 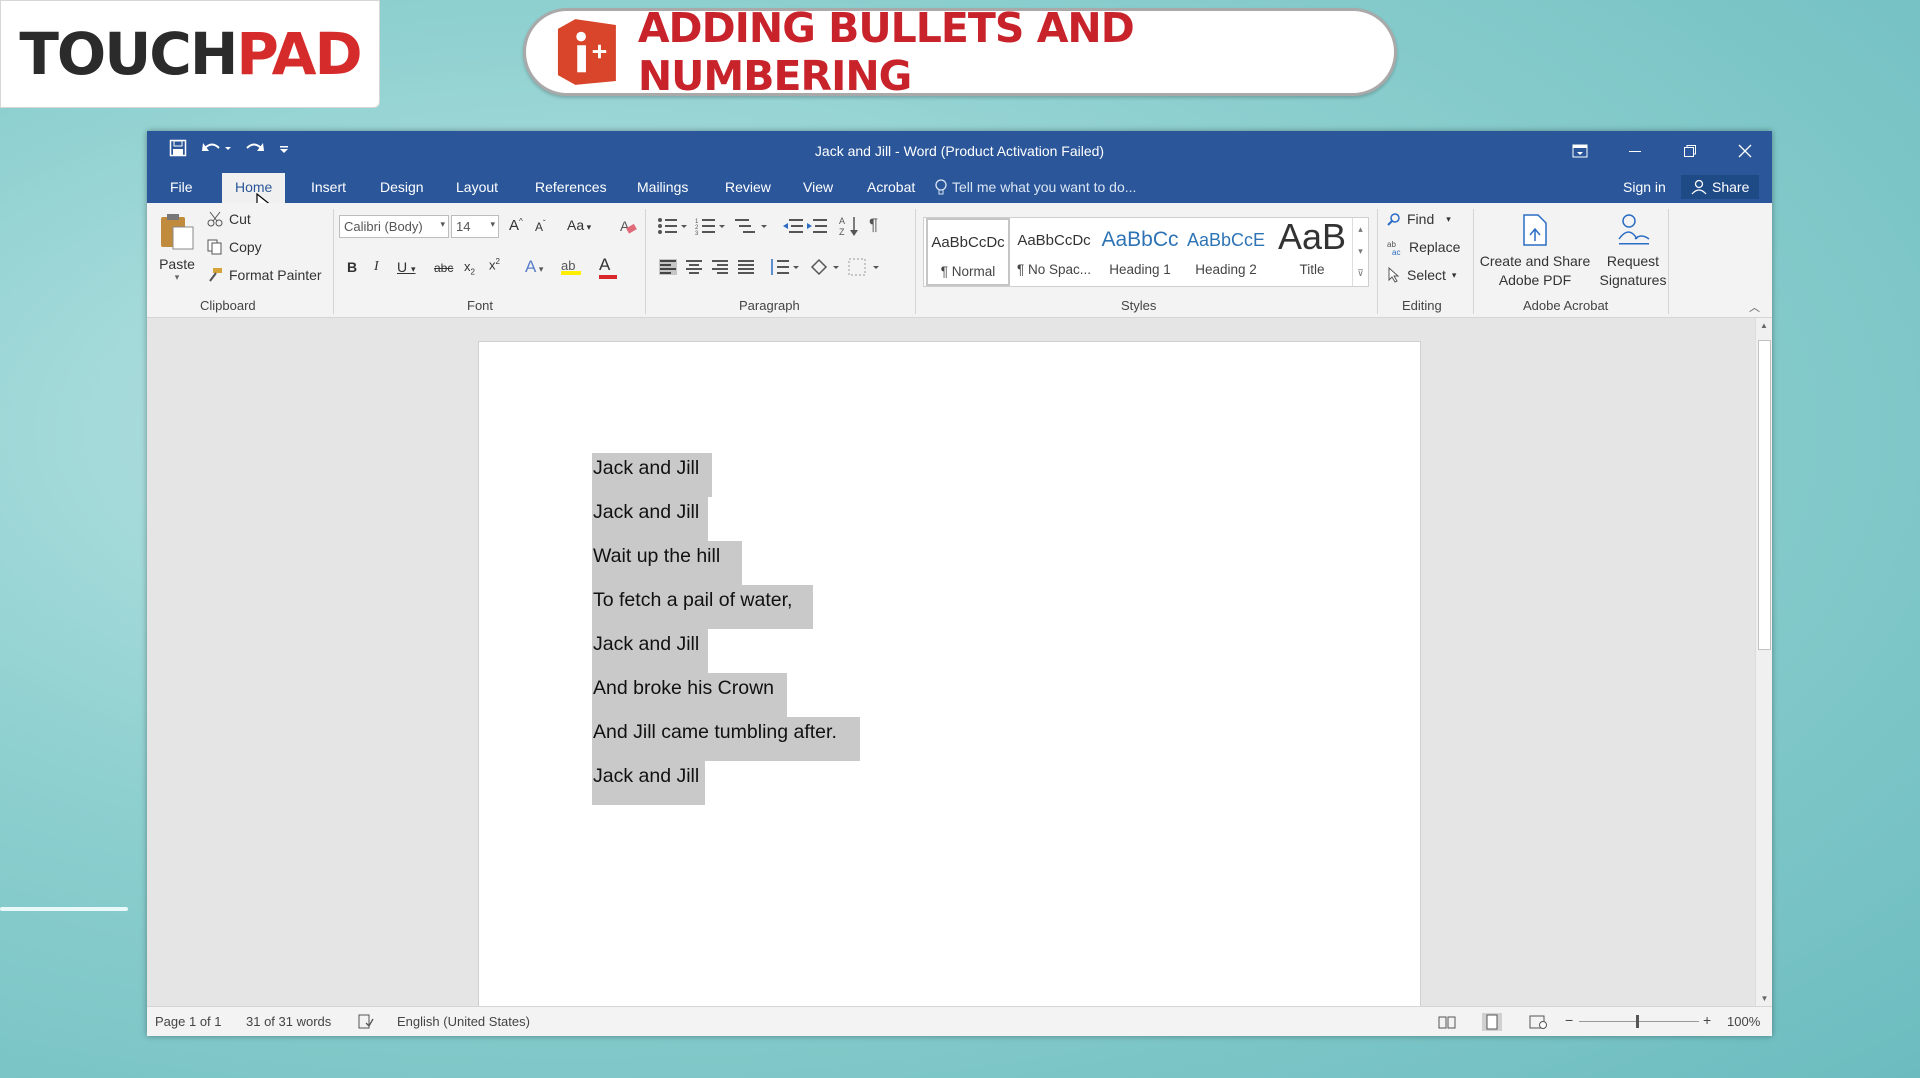 I want to click on language-indicator: English (United States), so click(x=463, y=1021).